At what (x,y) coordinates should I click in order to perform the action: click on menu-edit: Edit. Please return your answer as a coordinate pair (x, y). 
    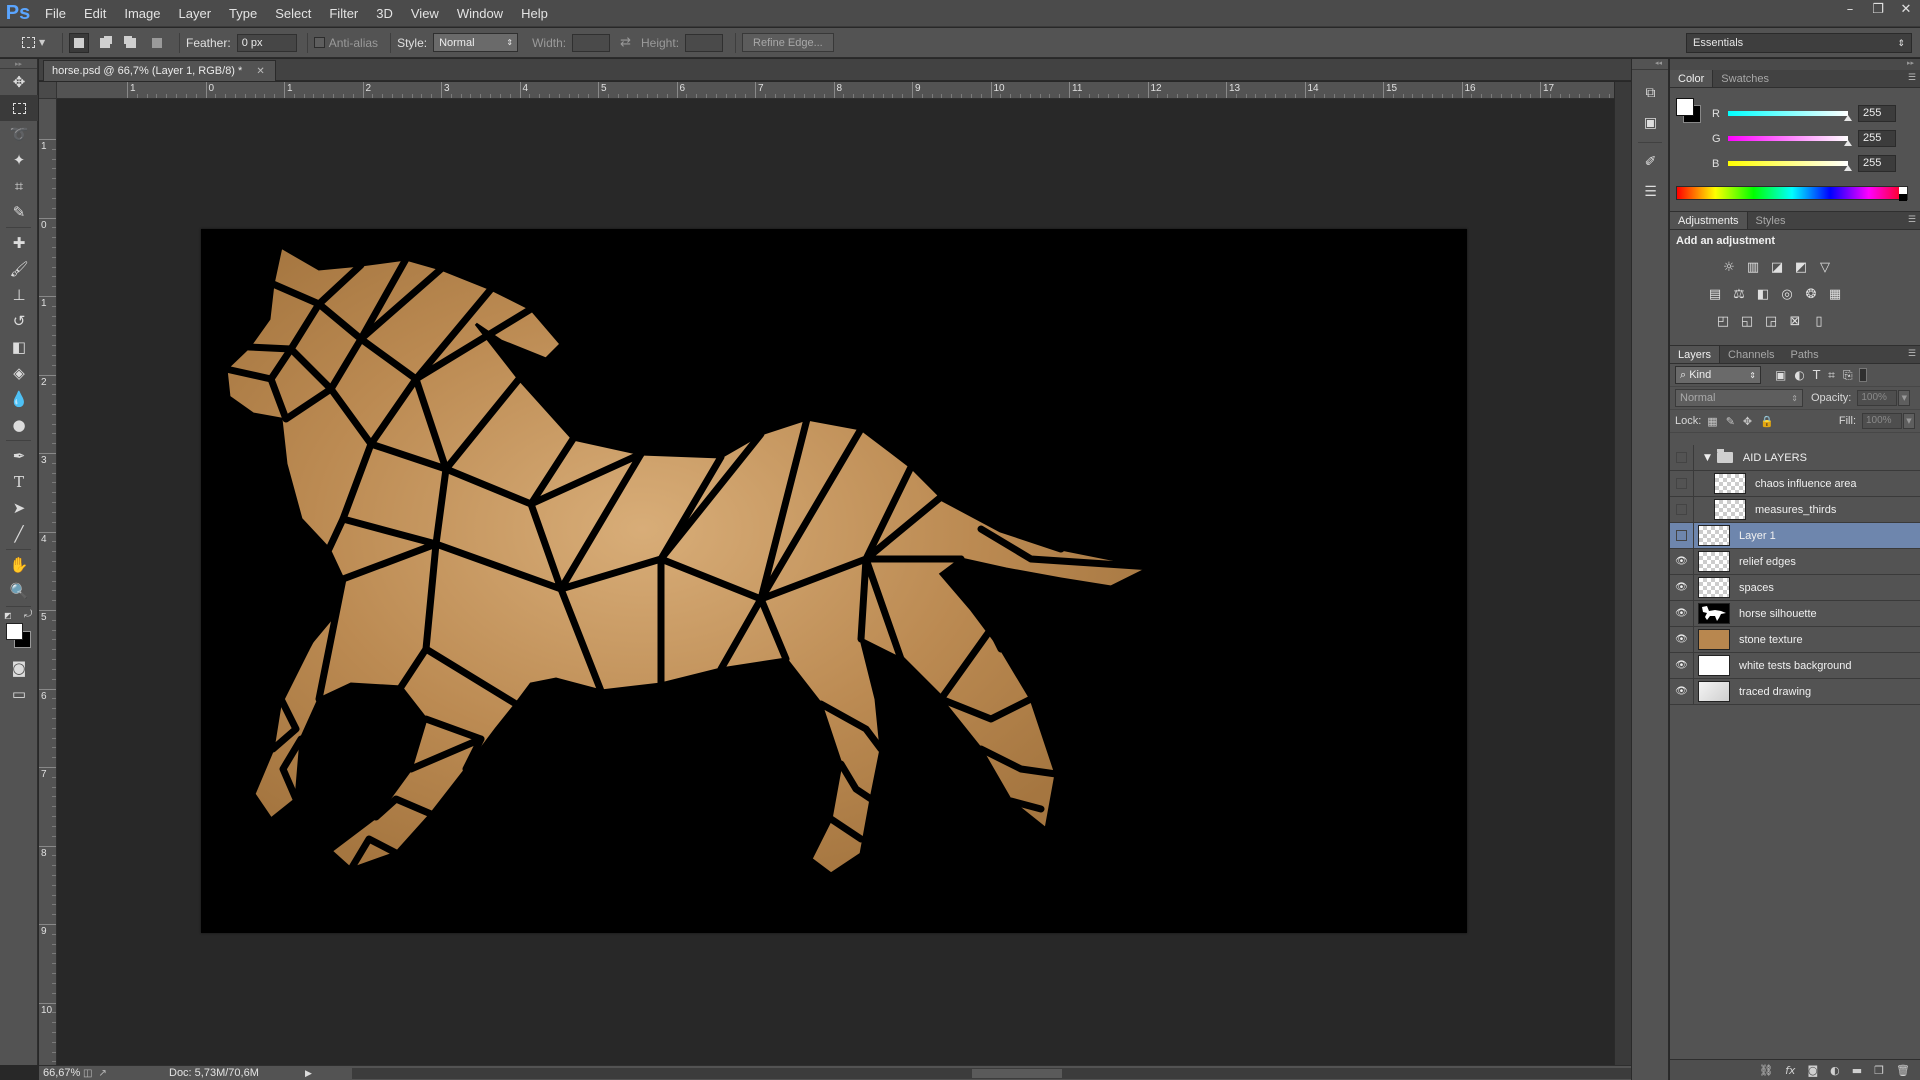
    Looking at the image, I should click on (95, 13).